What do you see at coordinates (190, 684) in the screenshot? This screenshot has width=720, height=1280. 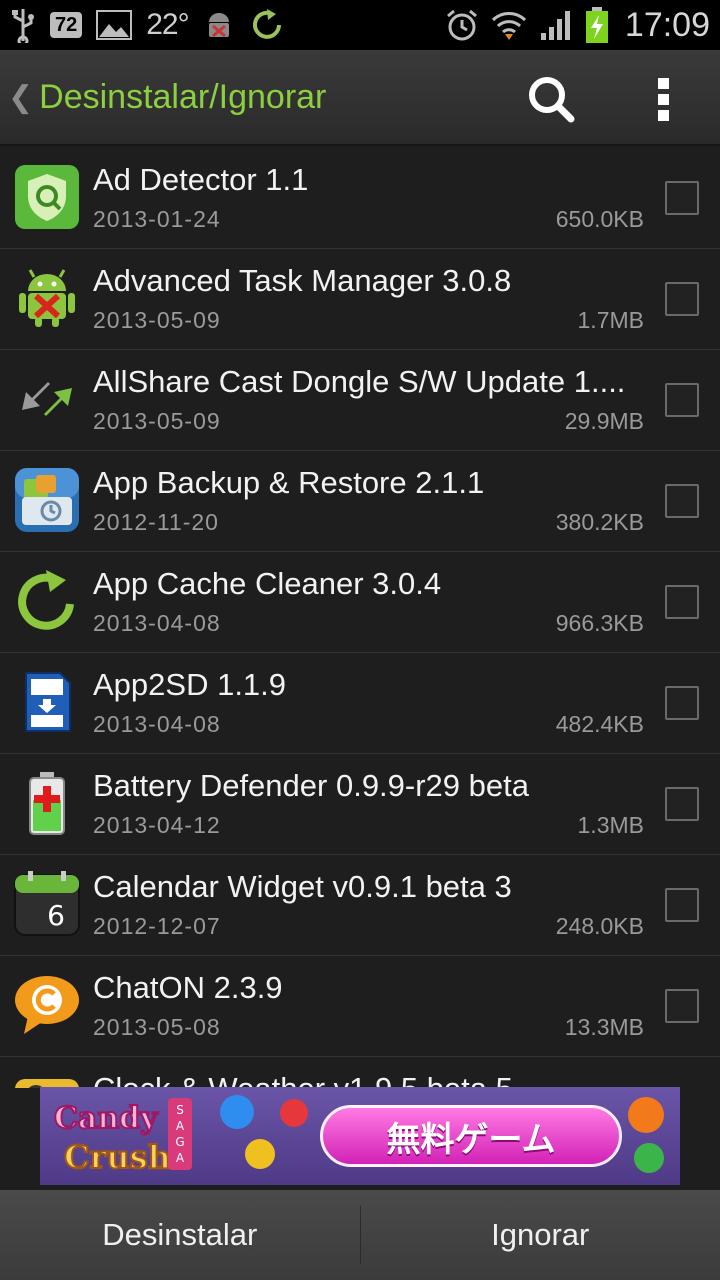 I see `app-name: App2SD 1.1.9` at bounding box center [190, 684].